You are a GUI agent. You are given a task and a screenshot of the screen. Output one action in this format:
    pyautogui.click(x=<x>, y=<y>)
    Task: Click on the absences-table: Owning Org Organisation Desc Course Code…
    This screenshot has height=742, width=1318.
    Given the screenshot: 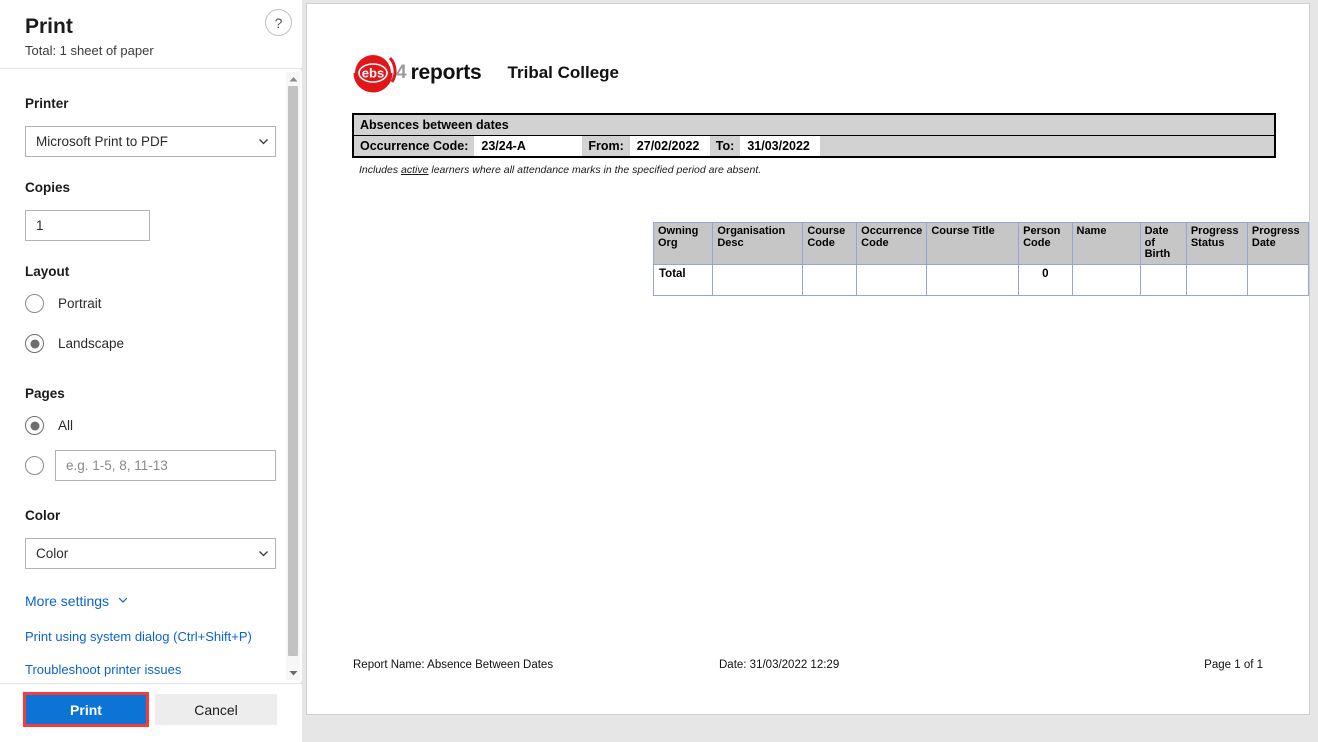 What is the action you would take?
    pyautogui.click(x=981, y=259)
    